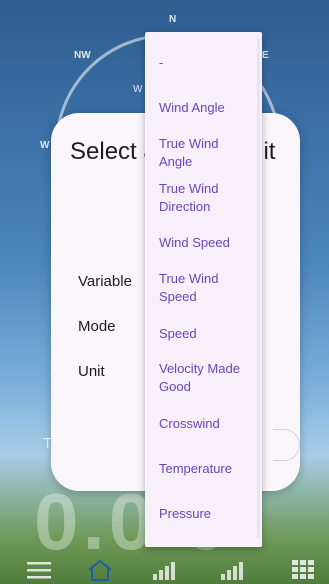 The width and height of the screenshot is (329, 584). I want to click on variable-field-label: Variable, so click(105, 281).